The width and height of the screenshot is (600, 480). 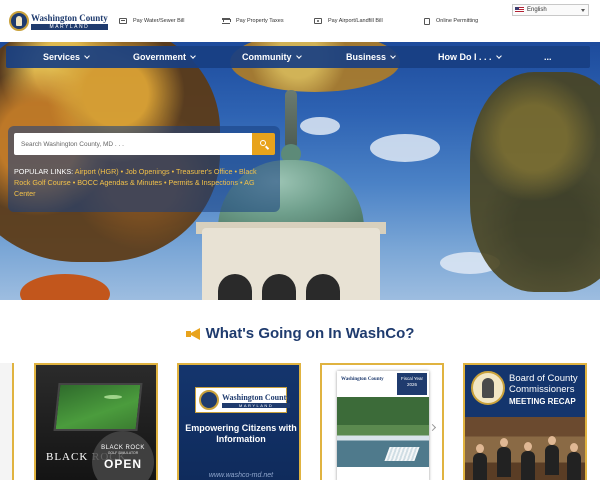 I want to click on bank-icon, so click(x=226, y=21).